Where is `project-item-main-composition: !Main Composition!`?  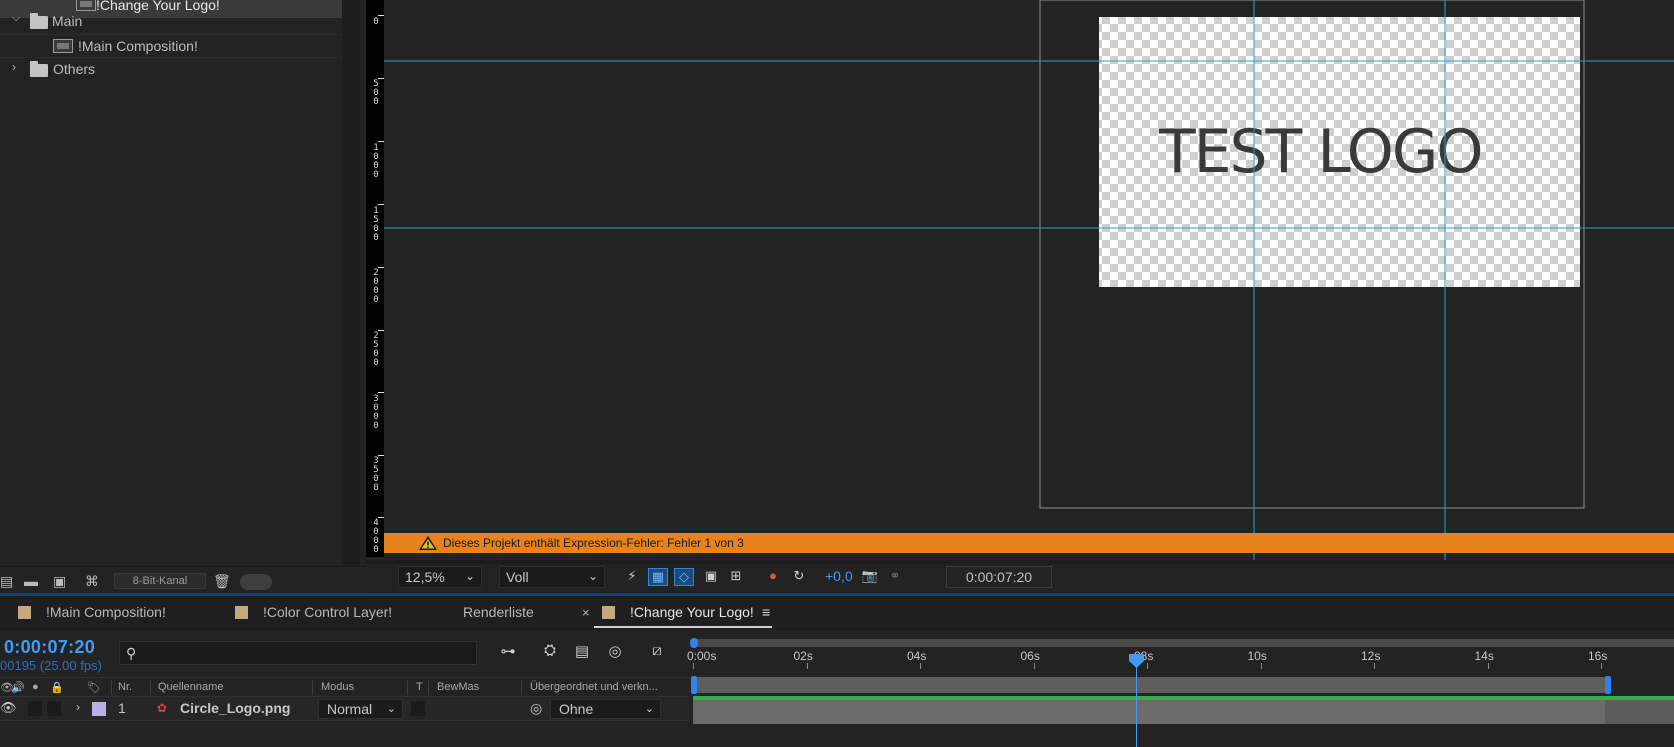
project-item-main-composition: !Main Composition! is located at coordinates (171, 46).